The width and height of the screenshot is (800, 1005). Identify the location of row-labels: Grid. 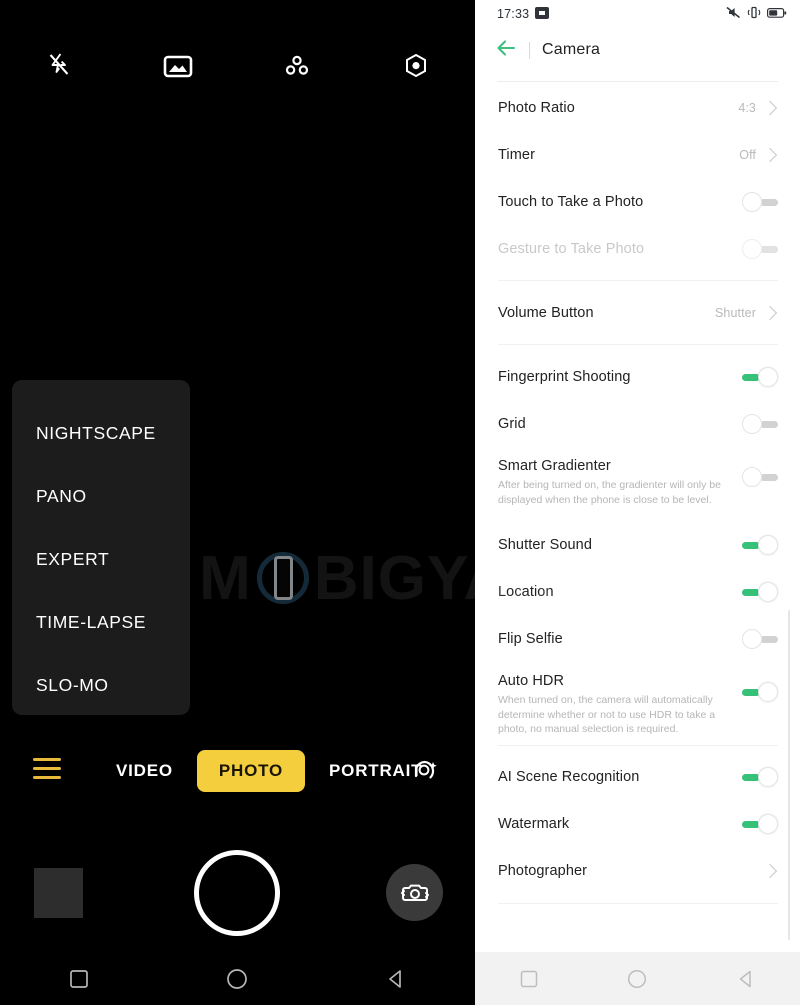
(620, 424).